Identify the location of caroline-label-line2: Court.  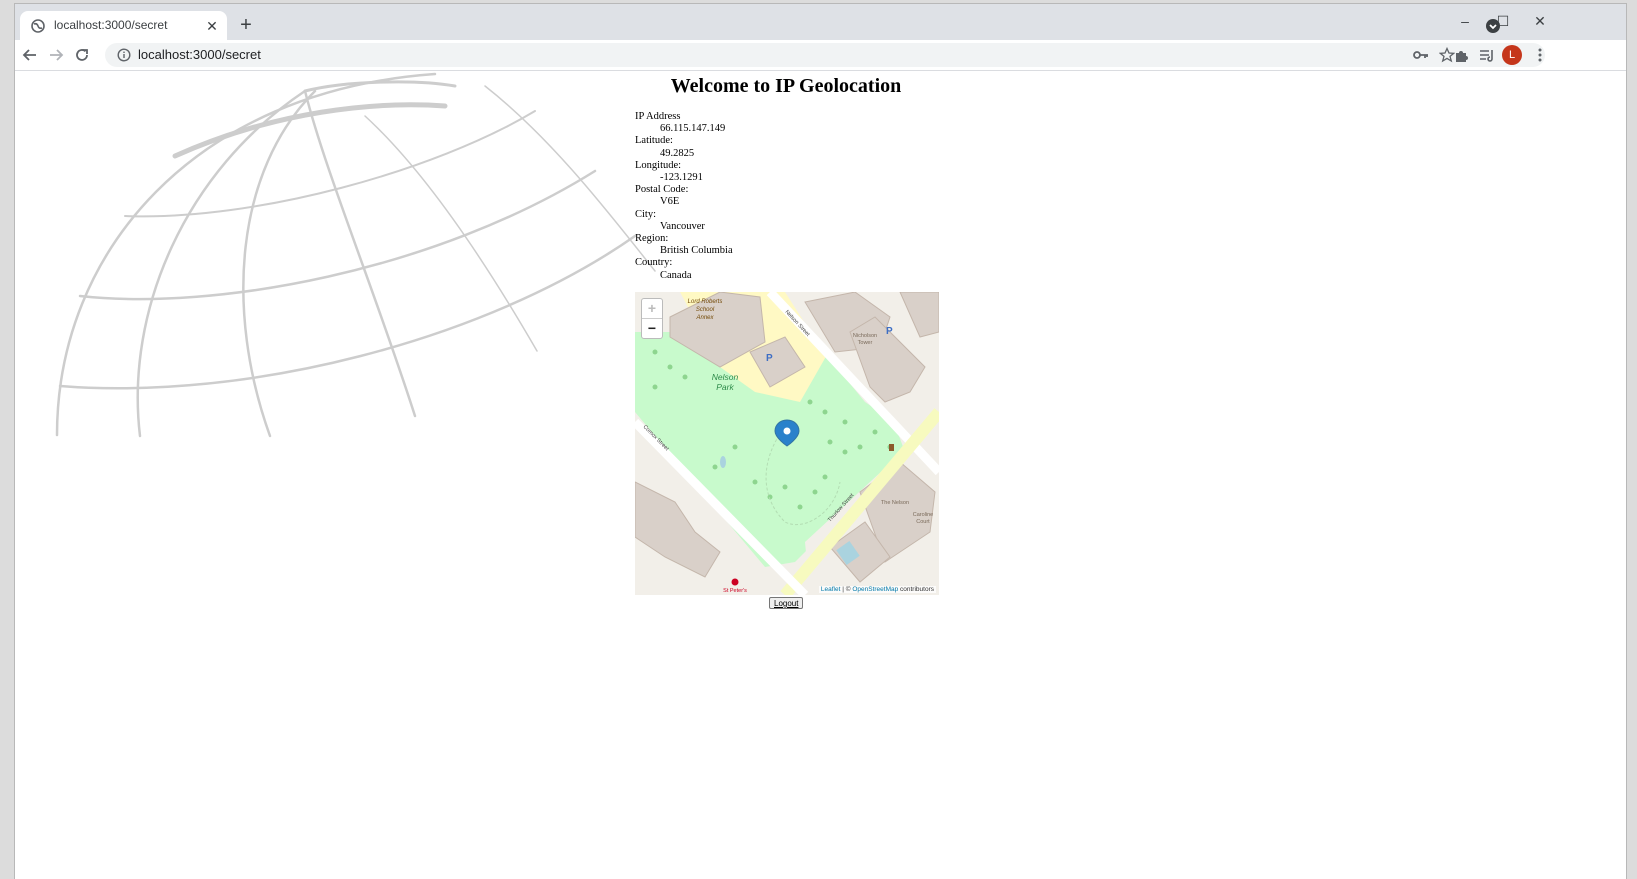
(923, 522).